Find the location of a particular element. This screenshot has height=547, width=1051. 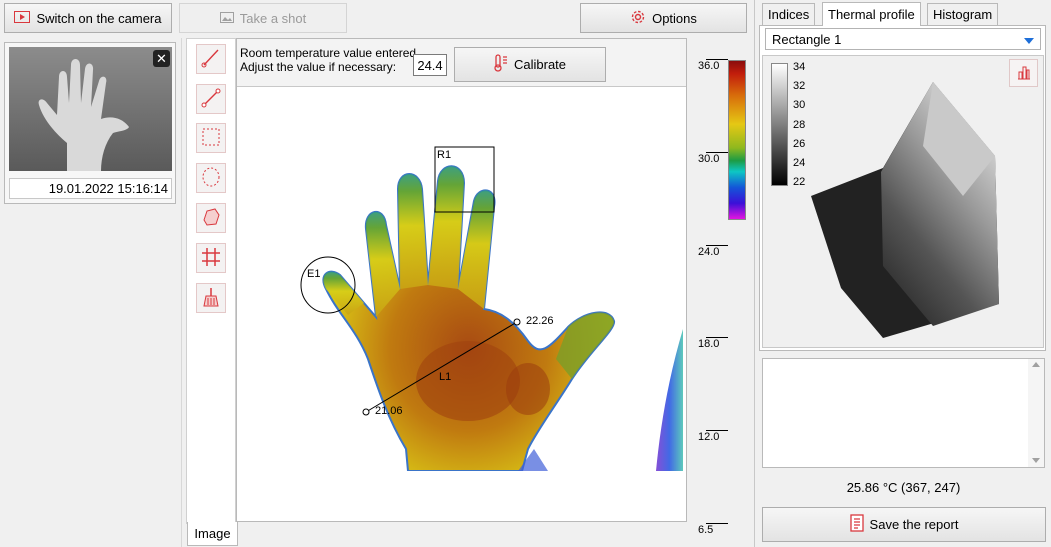

scale-label-5: 6.5 is located at coordinates (706, 530).